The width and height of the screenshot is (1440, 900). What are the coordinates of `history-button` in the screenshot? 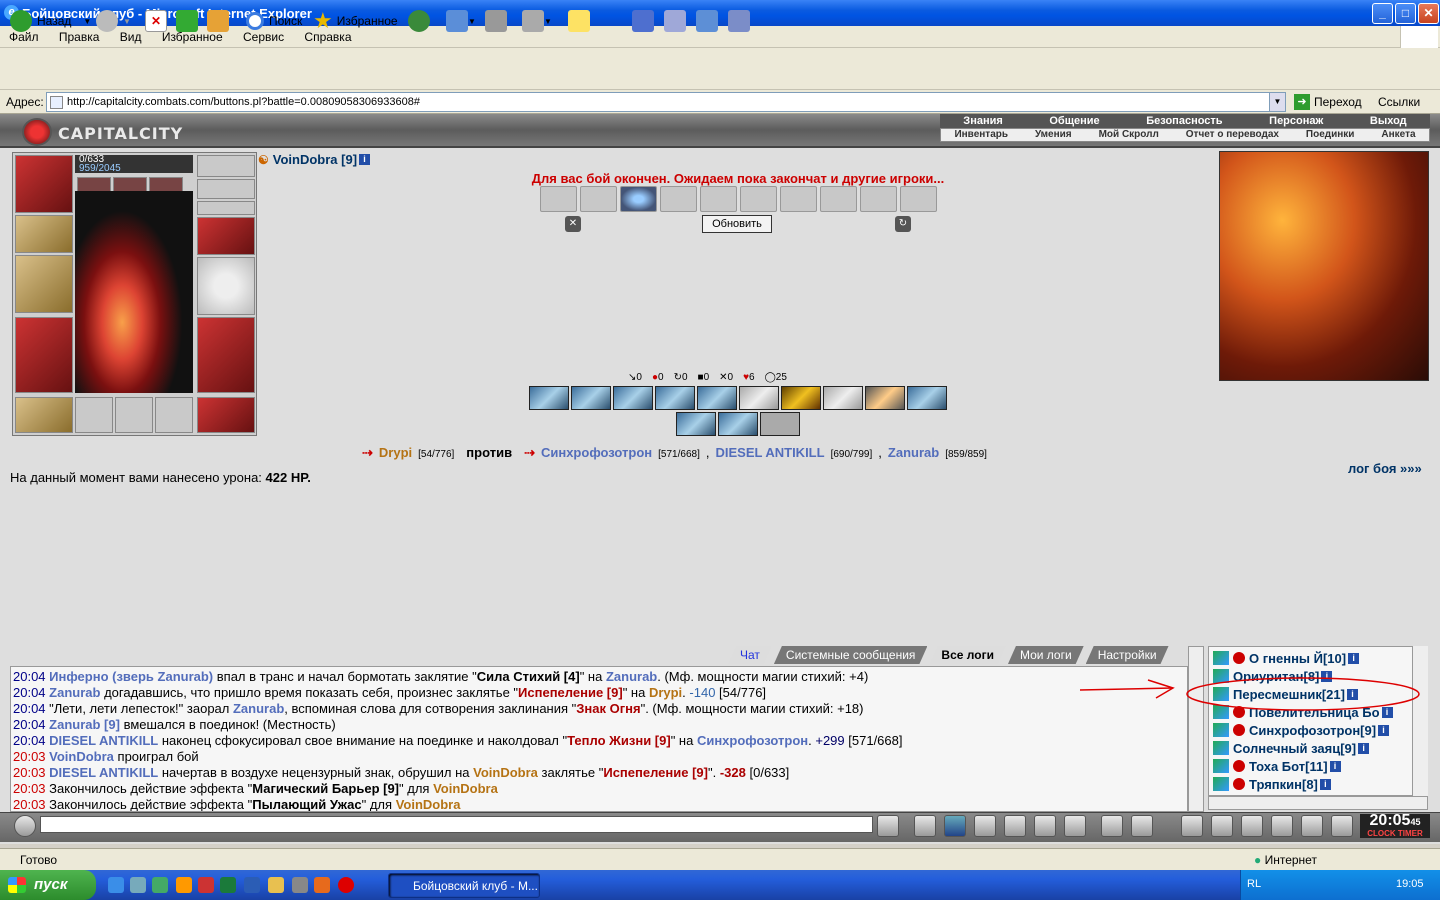 It's located at (421, 21).